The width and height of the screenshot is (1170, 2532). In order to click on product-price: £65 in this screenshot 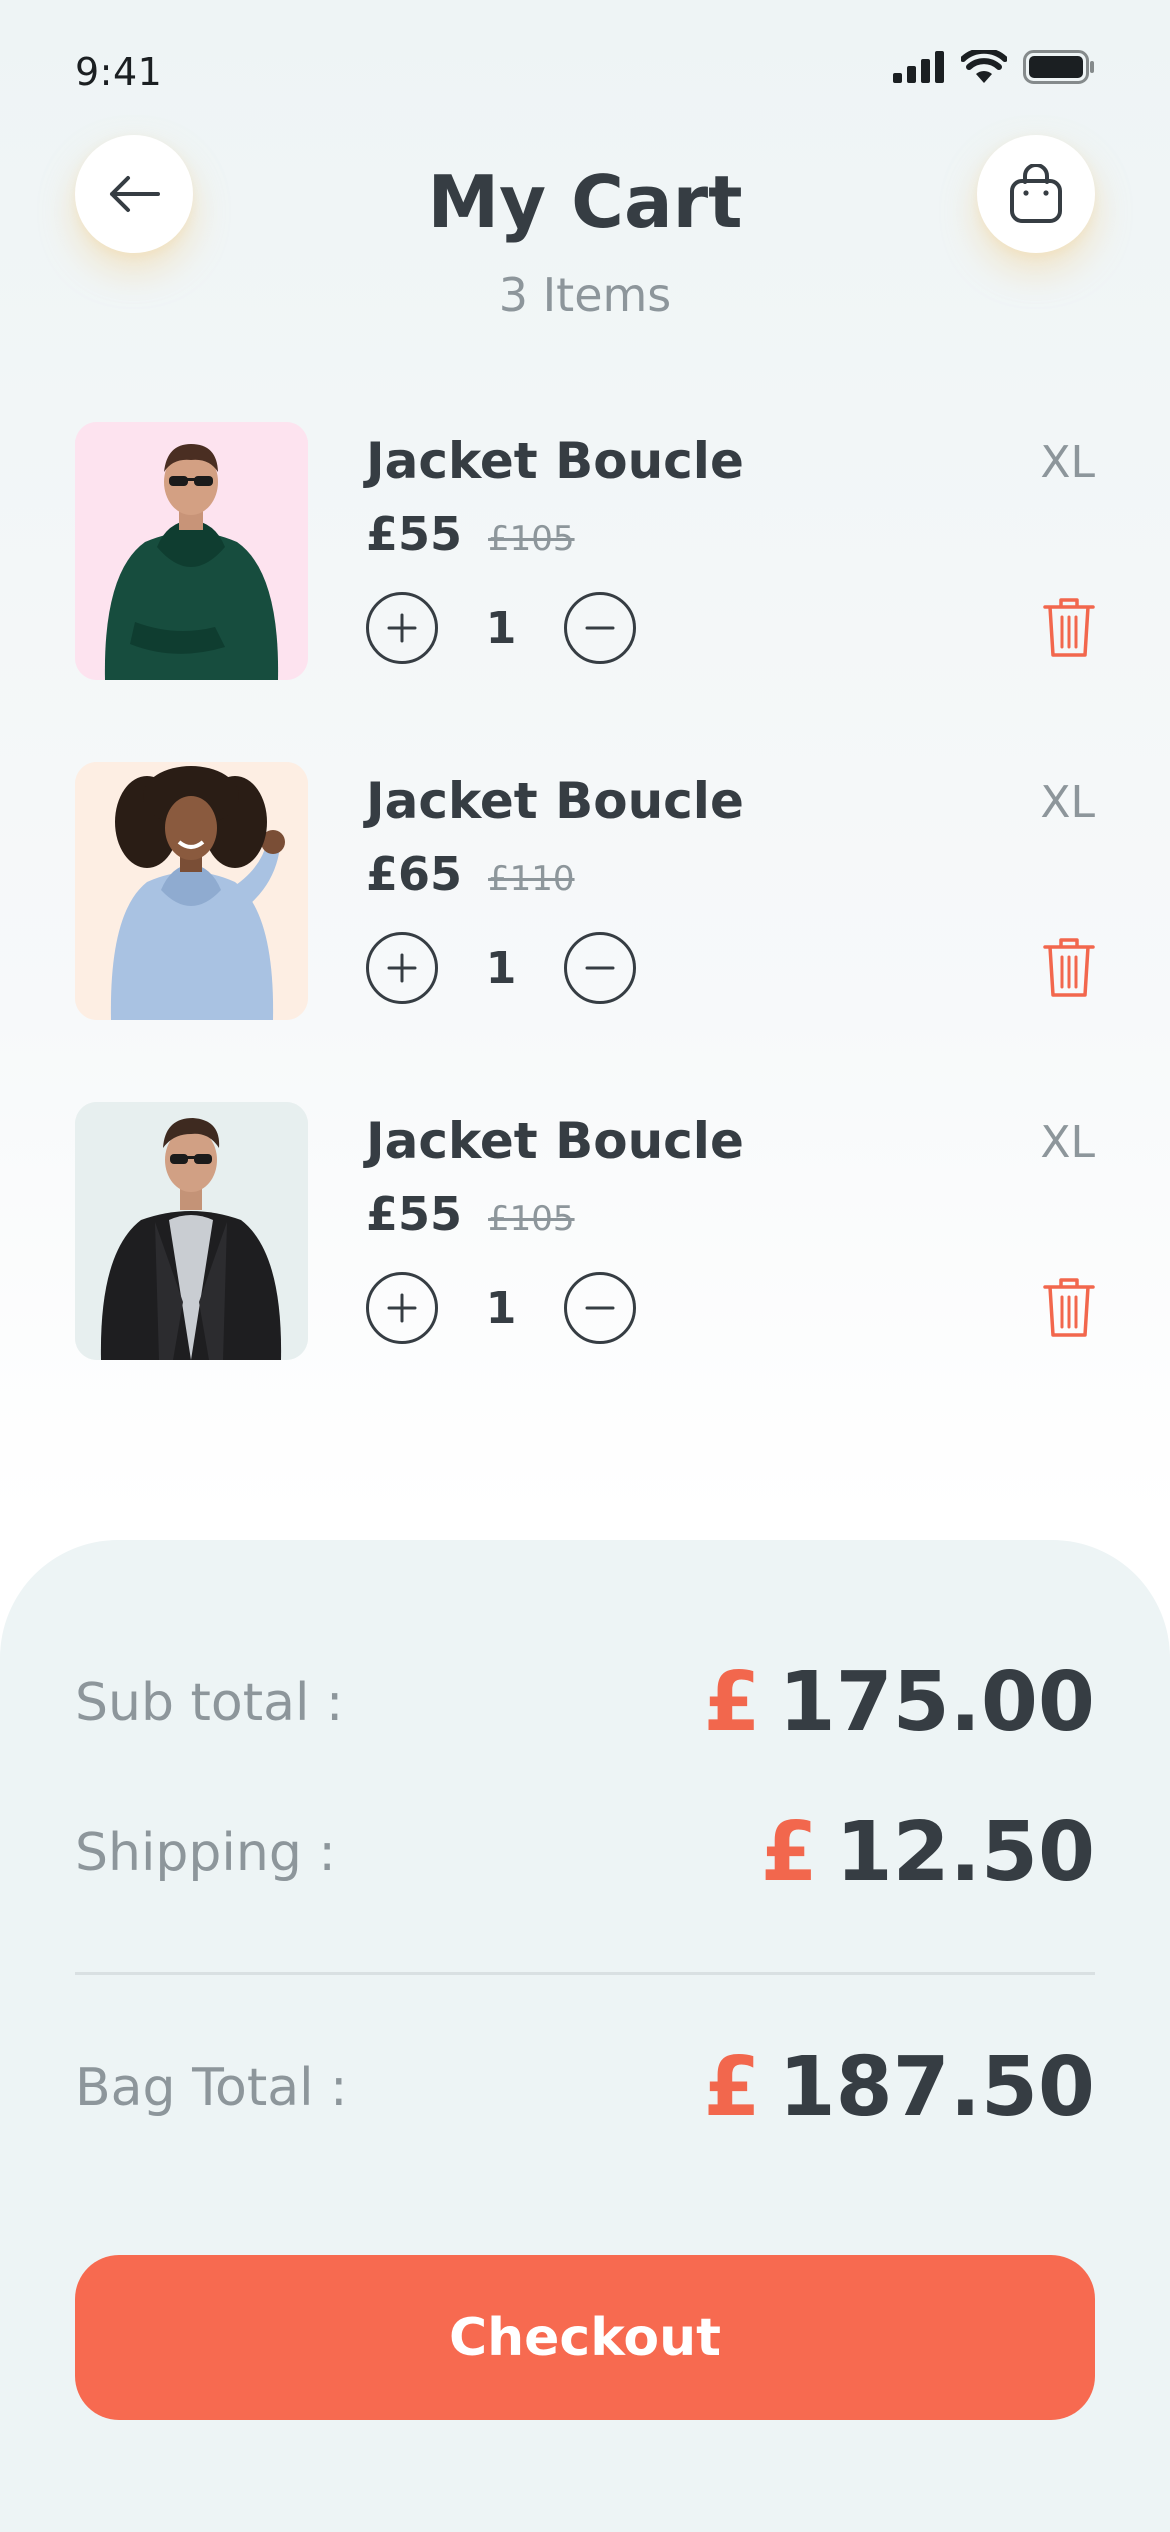, I will do `click(414, 874)`.